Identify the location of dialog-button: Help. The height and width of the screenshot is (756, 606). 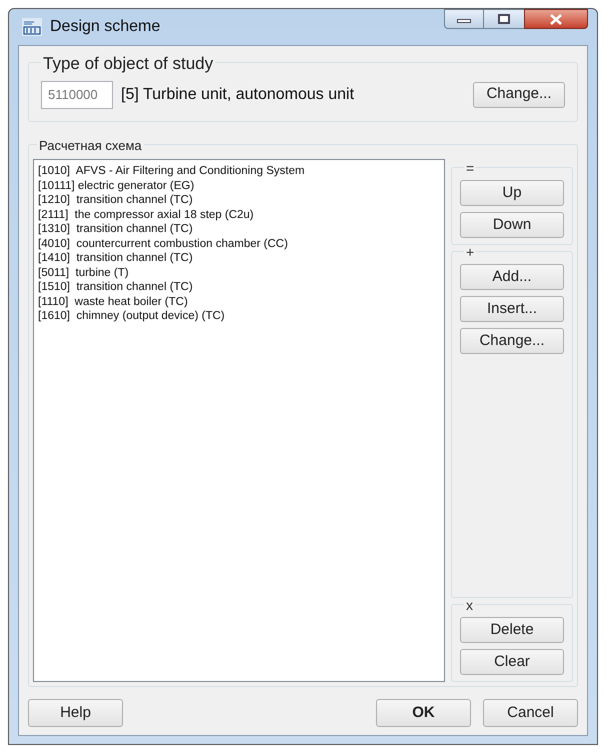
(75, 713).